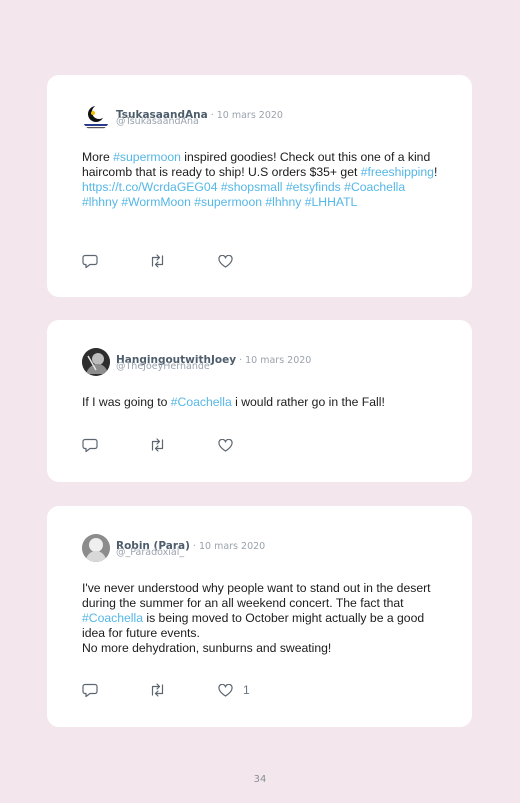 The height and width of the screenshot is (803, 520). Describe the element at coordinates (150, 552) in the screenshot. I see `author-handle: @_Paradoxial_` at that location.